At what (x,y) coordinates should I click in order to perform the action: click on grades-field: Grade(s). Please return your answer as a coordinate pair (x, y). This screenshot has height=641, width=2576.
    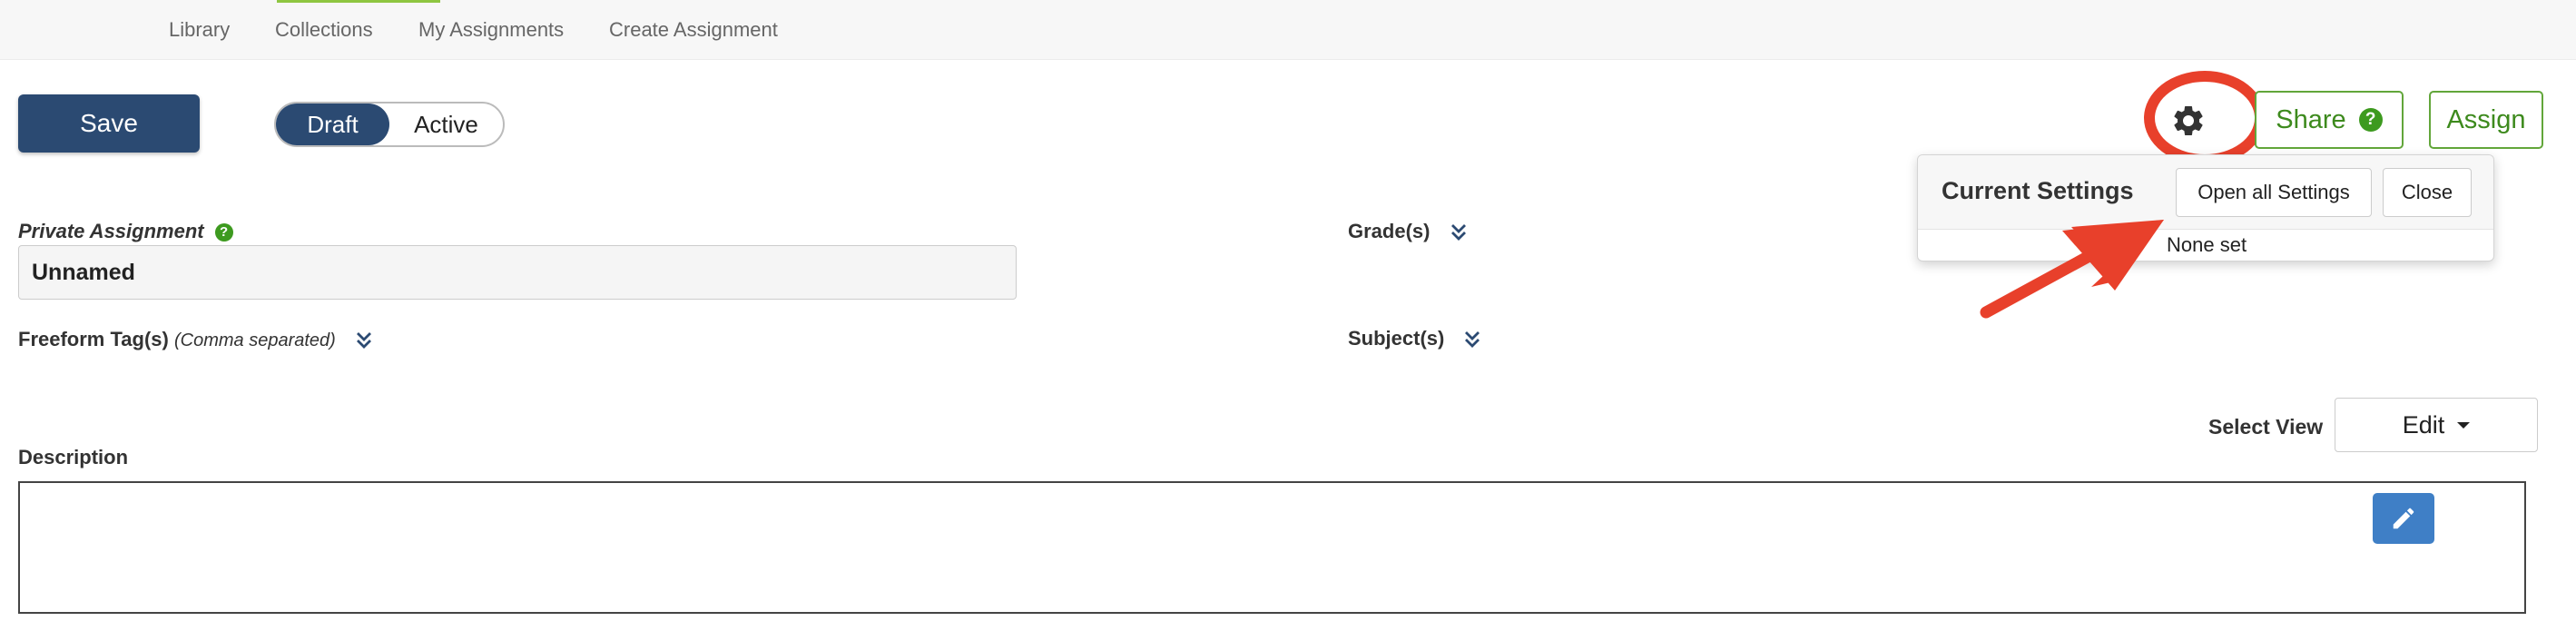
    Looking at the image, I should click on (1408, 231).